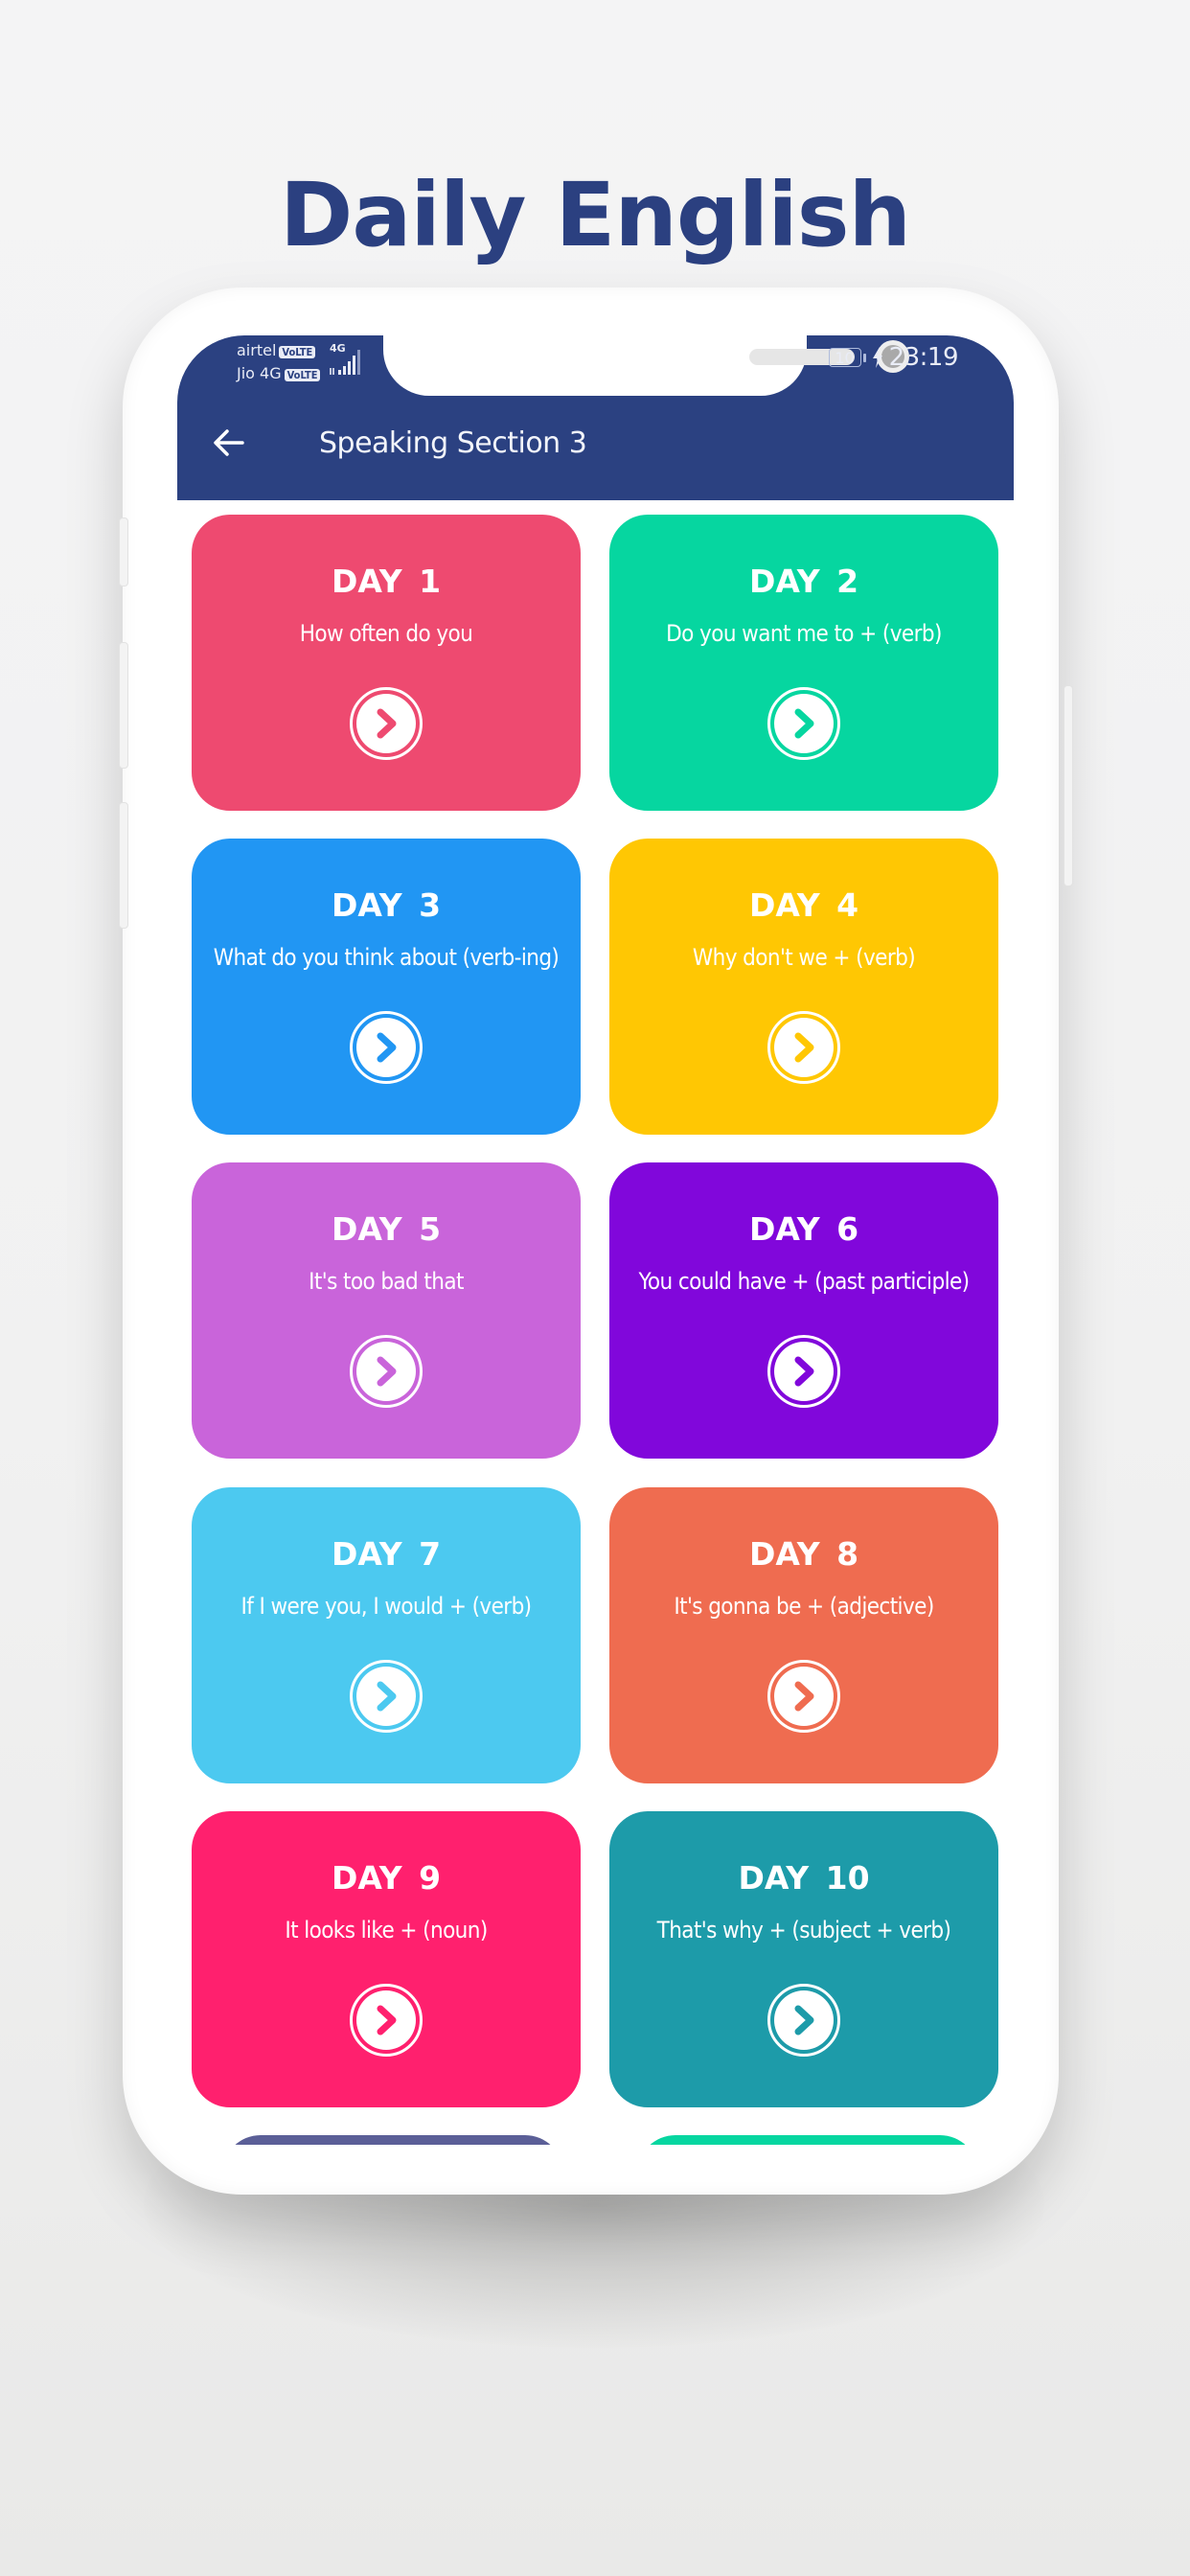 The width and height of the screenshot is (1190, 2576). Describe the element at coordinates (804, 581) in the screenshot. I see `day-label: DAY 2` at that location.